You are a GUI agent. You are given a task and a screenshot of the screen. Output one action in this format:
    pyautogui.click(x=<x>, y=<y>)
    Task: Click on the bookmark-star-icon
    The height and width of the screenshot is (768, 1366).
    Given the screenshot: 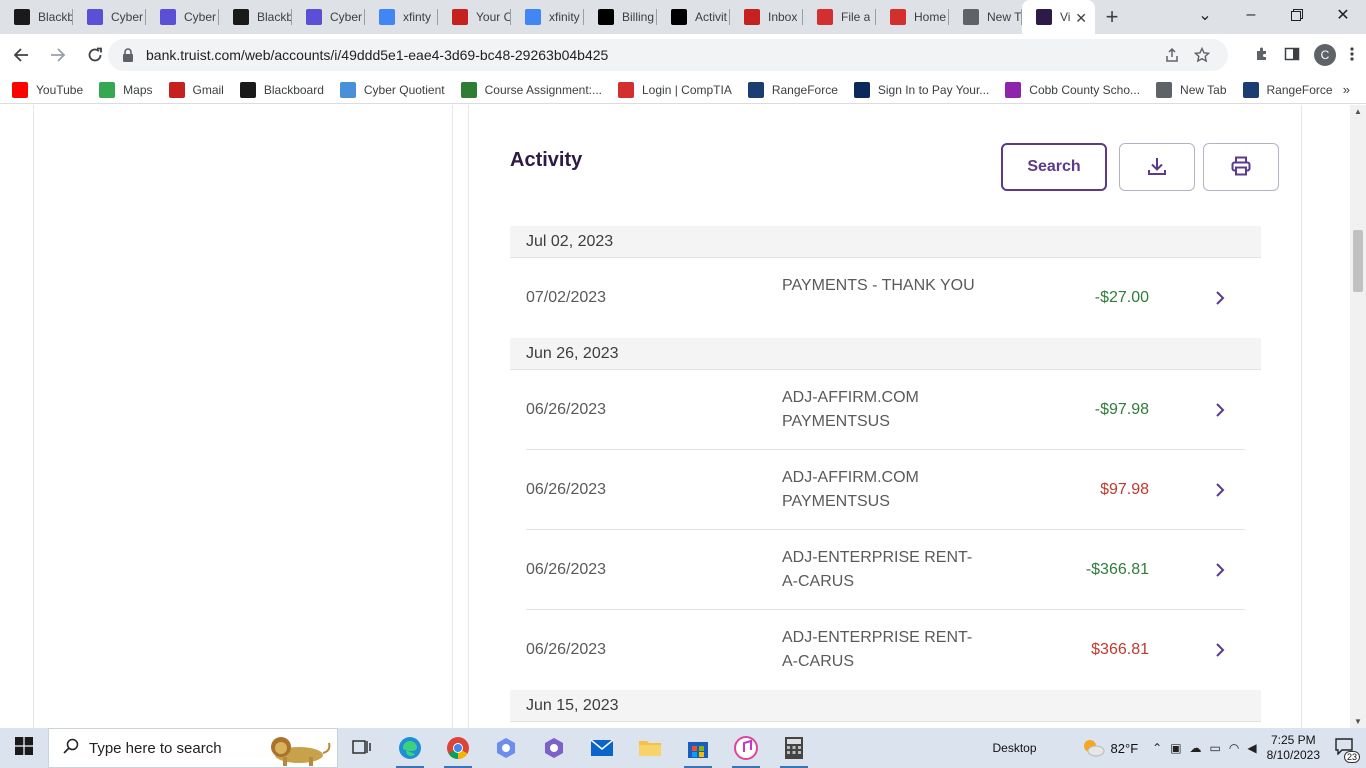 What is the action you would take?
    pyautogui.click(x=1202, y=56)
    